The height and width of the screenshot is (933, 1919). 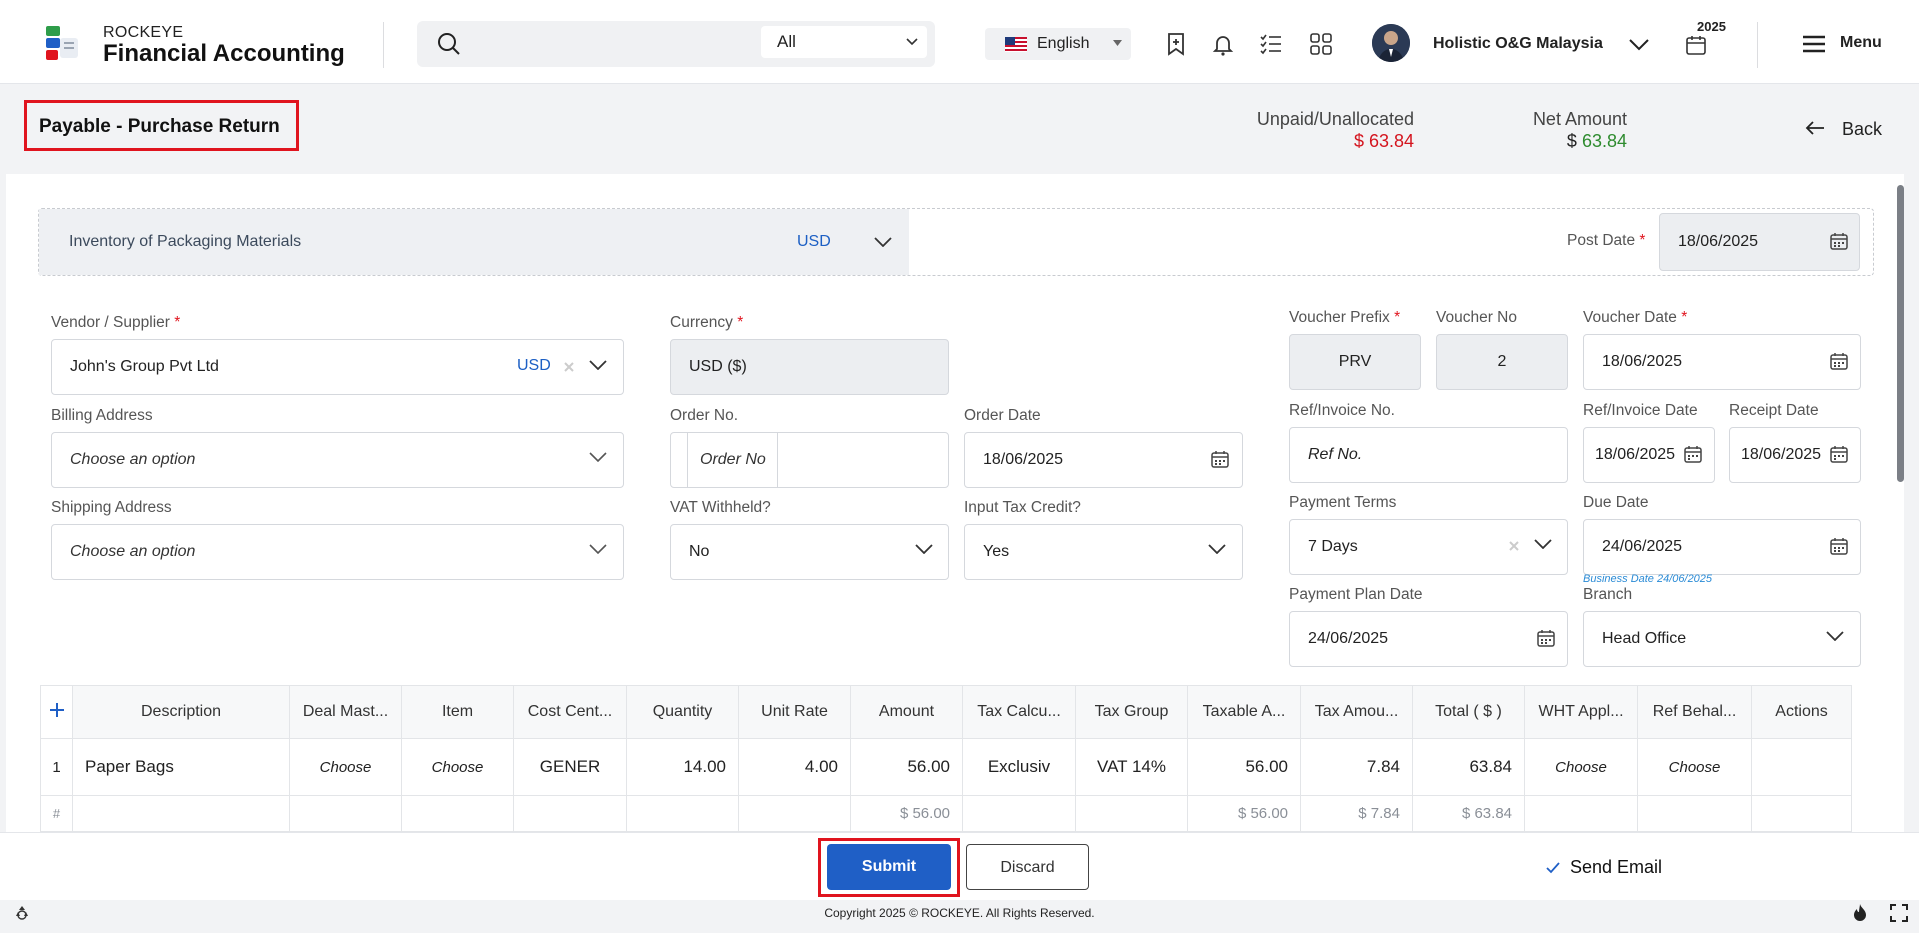 I want to click on recycle-icon, so click(x=22, y=913).